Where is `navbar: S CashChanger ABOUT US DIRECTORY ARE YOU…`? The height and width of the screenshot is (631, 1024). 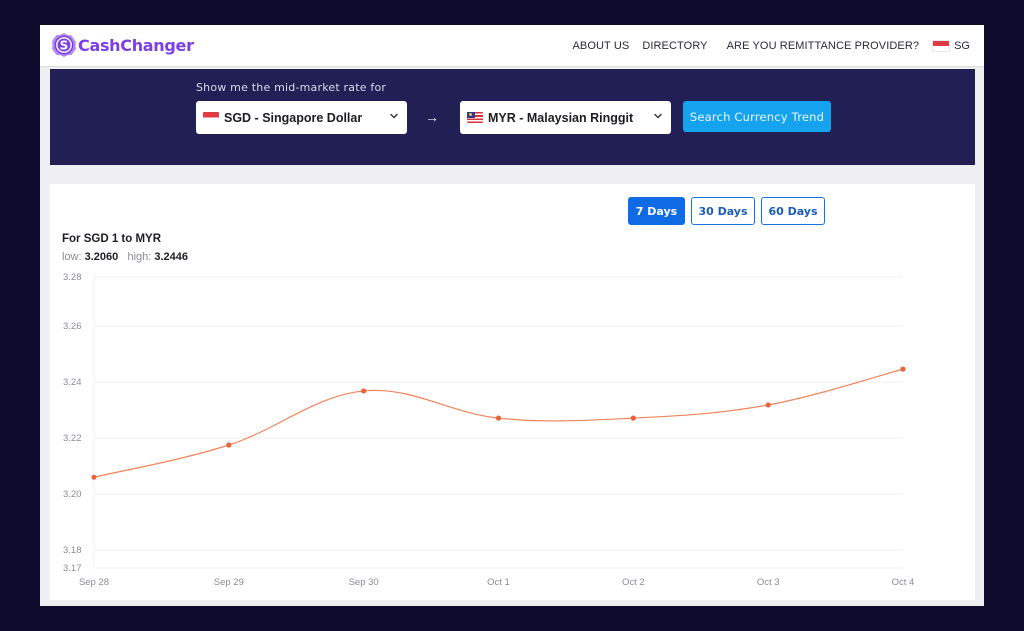
navbar: S CashChanger ABOUT US DIRECTORY ARE YOU… is located at coordinates (512, 46).